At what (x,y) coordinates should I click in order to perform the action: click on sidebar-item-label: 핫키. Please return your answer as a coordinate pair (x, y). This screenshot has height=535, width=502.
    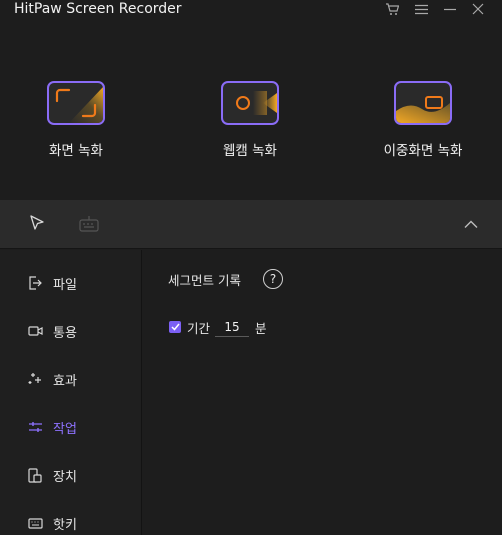
    Looking at the image, I should click on (65, 525).